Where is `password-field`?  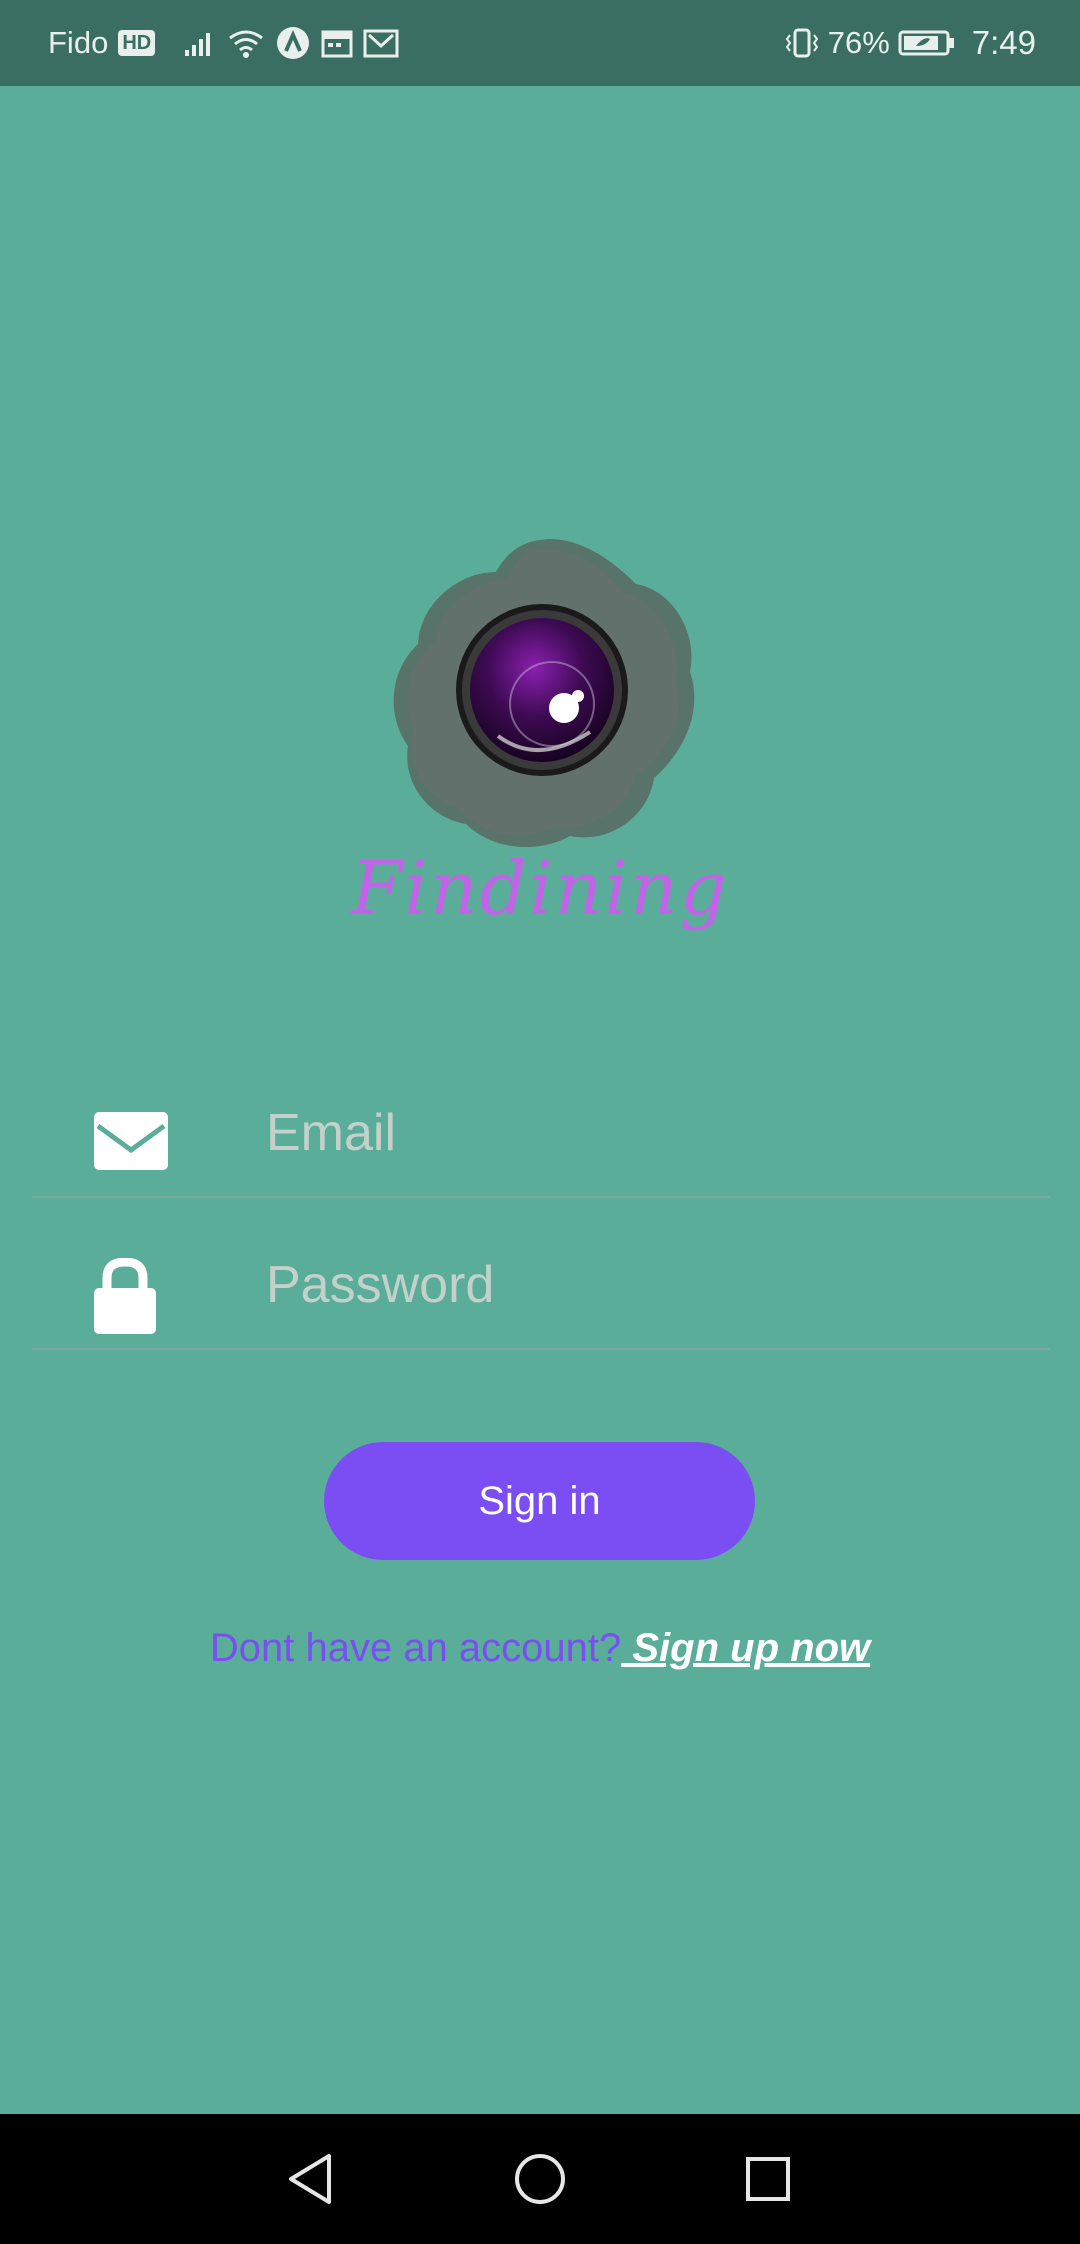
password-field is located at coordinates (646, 1285).